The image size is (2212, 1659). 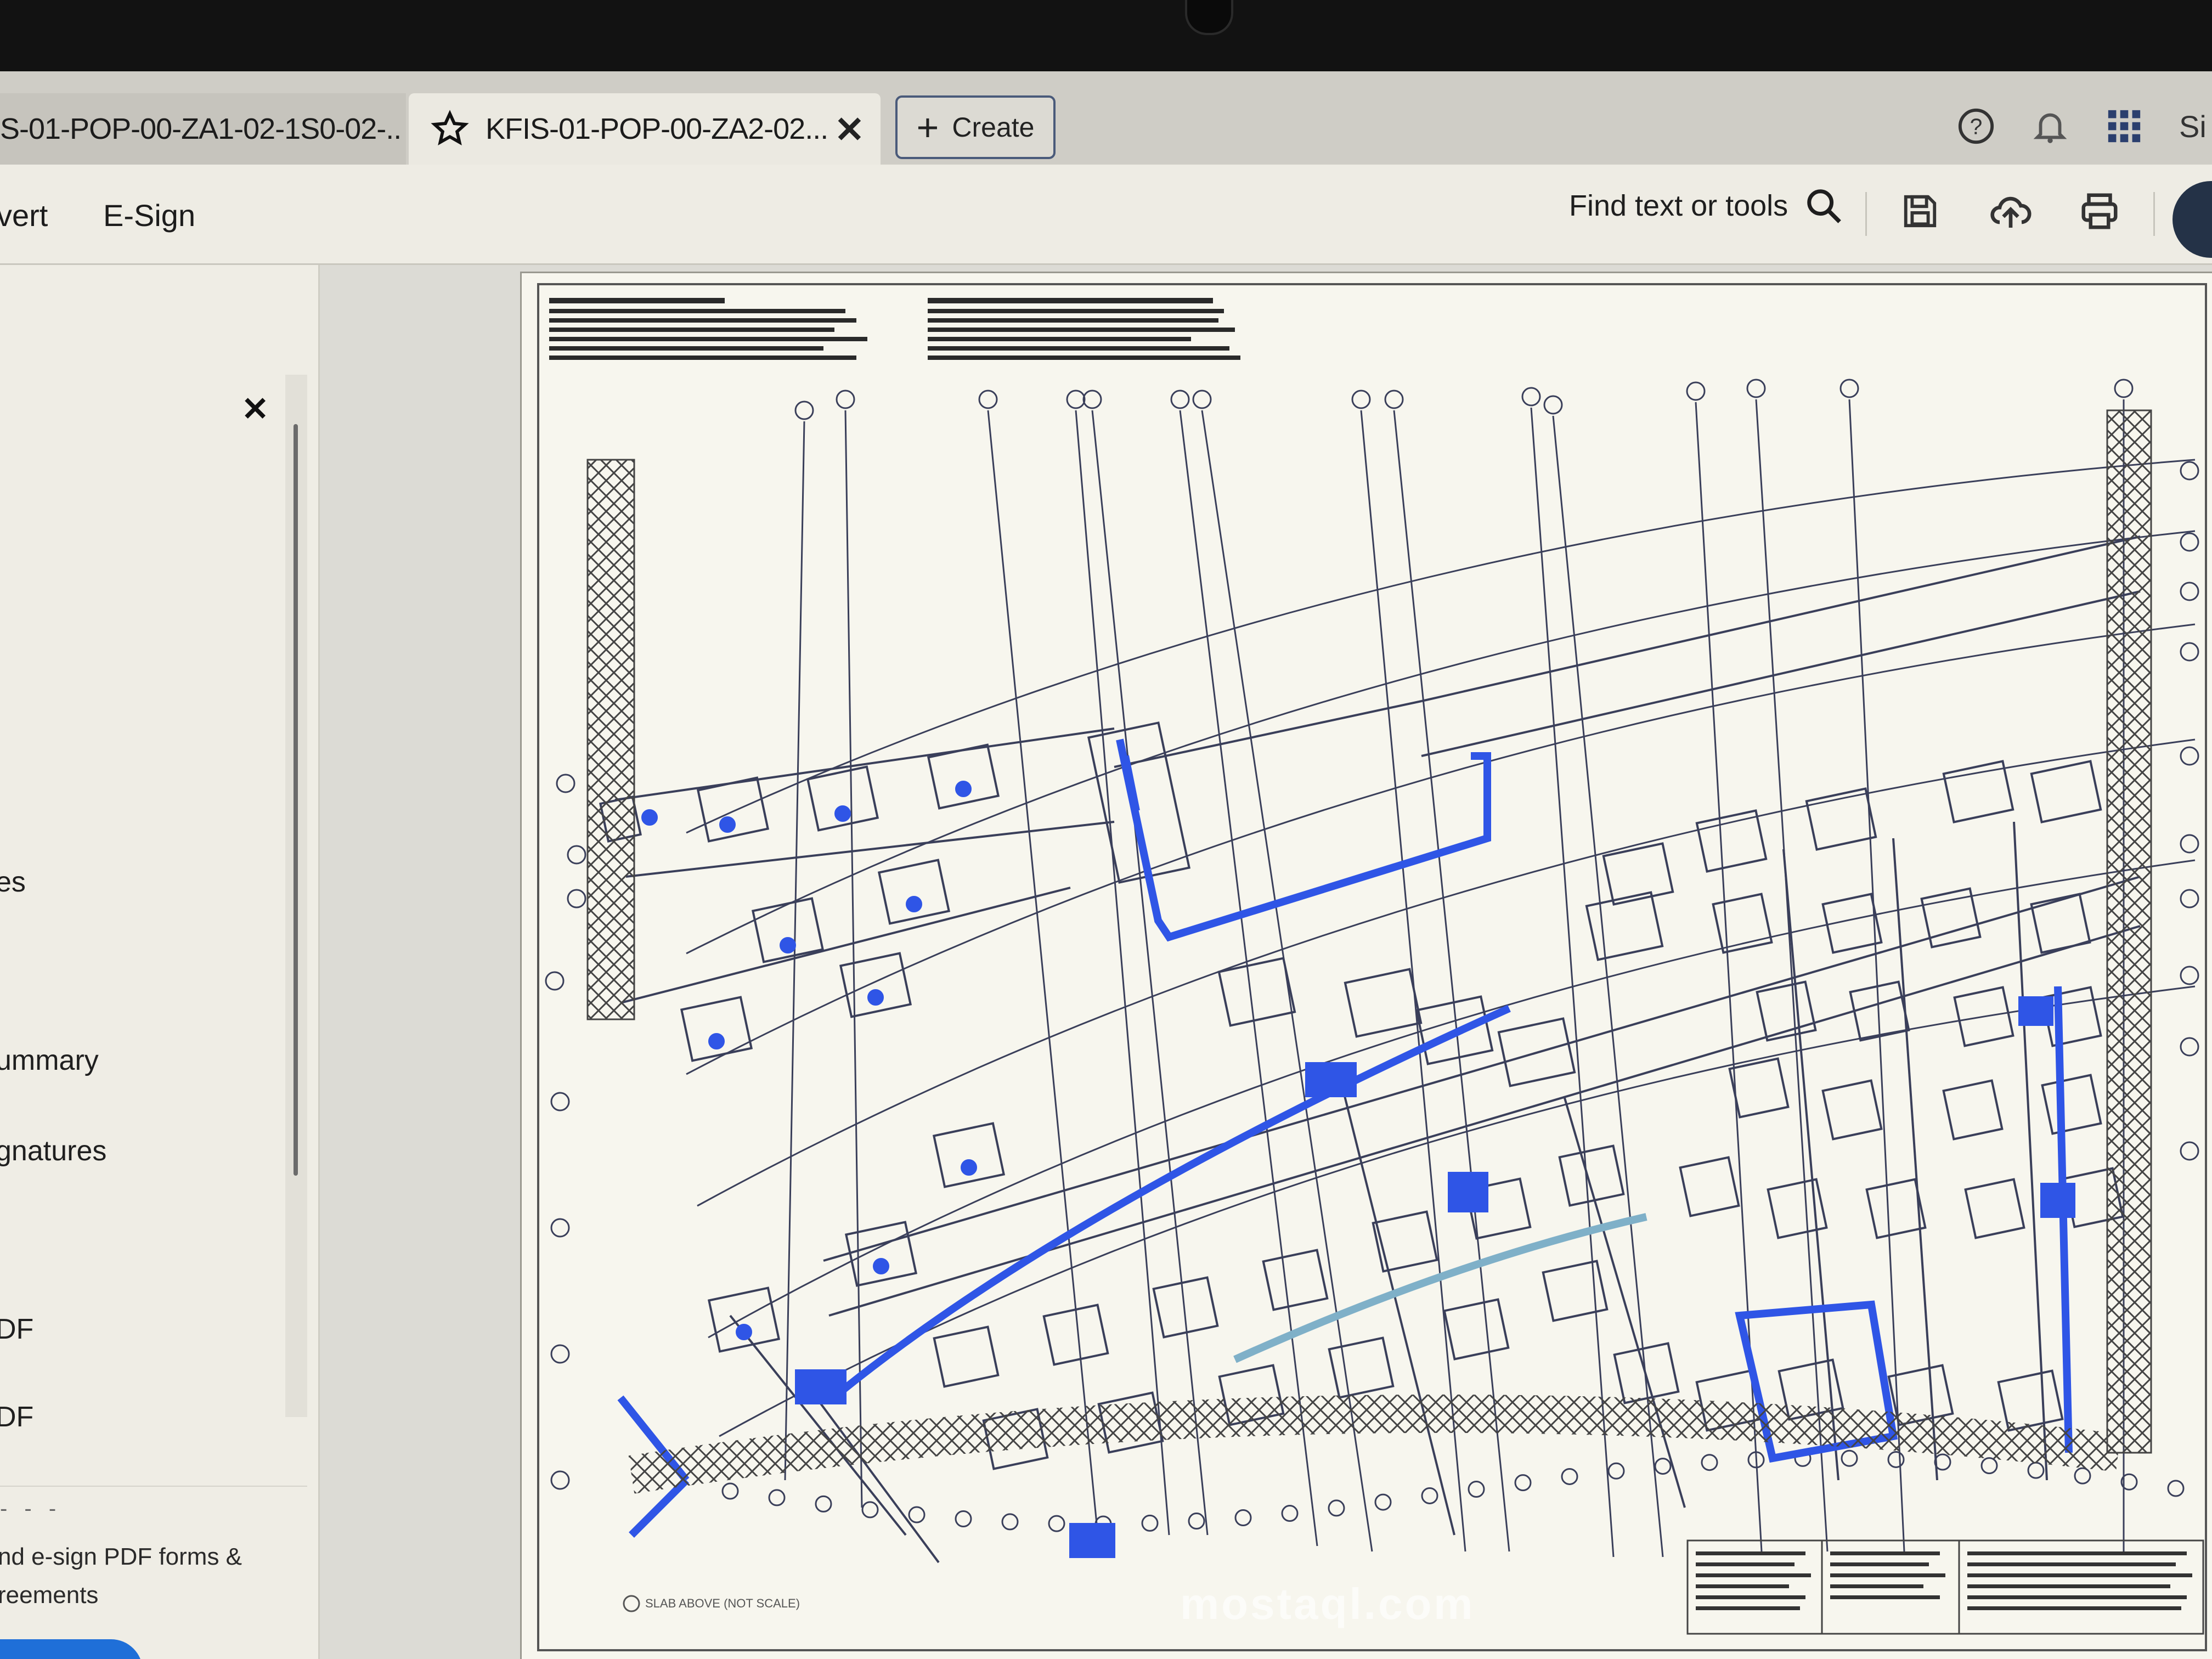 I want to click on save-icon, so click(x=1920, y=211).